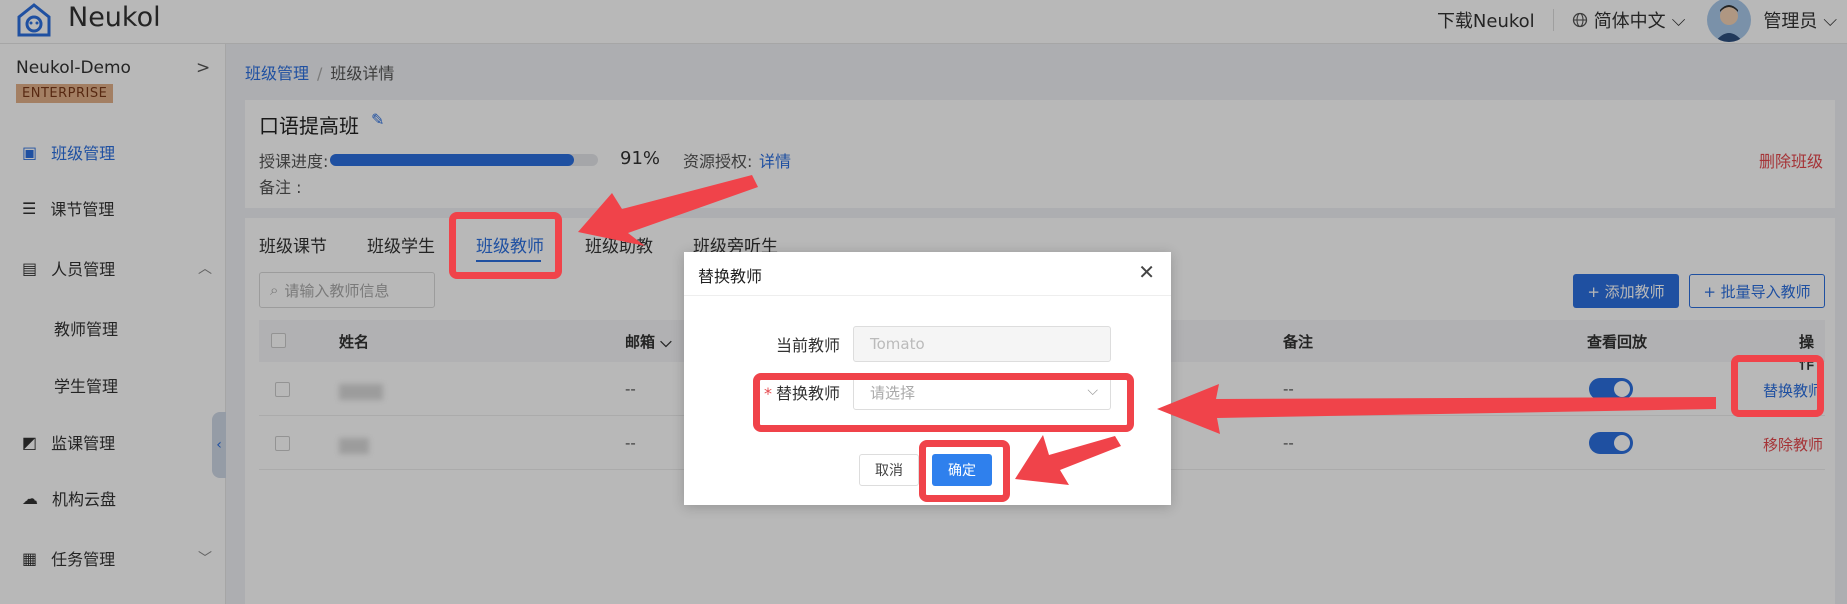 Image resolution: width=1847 pixels, height=604 pixels. What do you see at coordinates (964, 471) in the screenshot?
I see `highlight-confirm-button` at bounding box center [964, 471].